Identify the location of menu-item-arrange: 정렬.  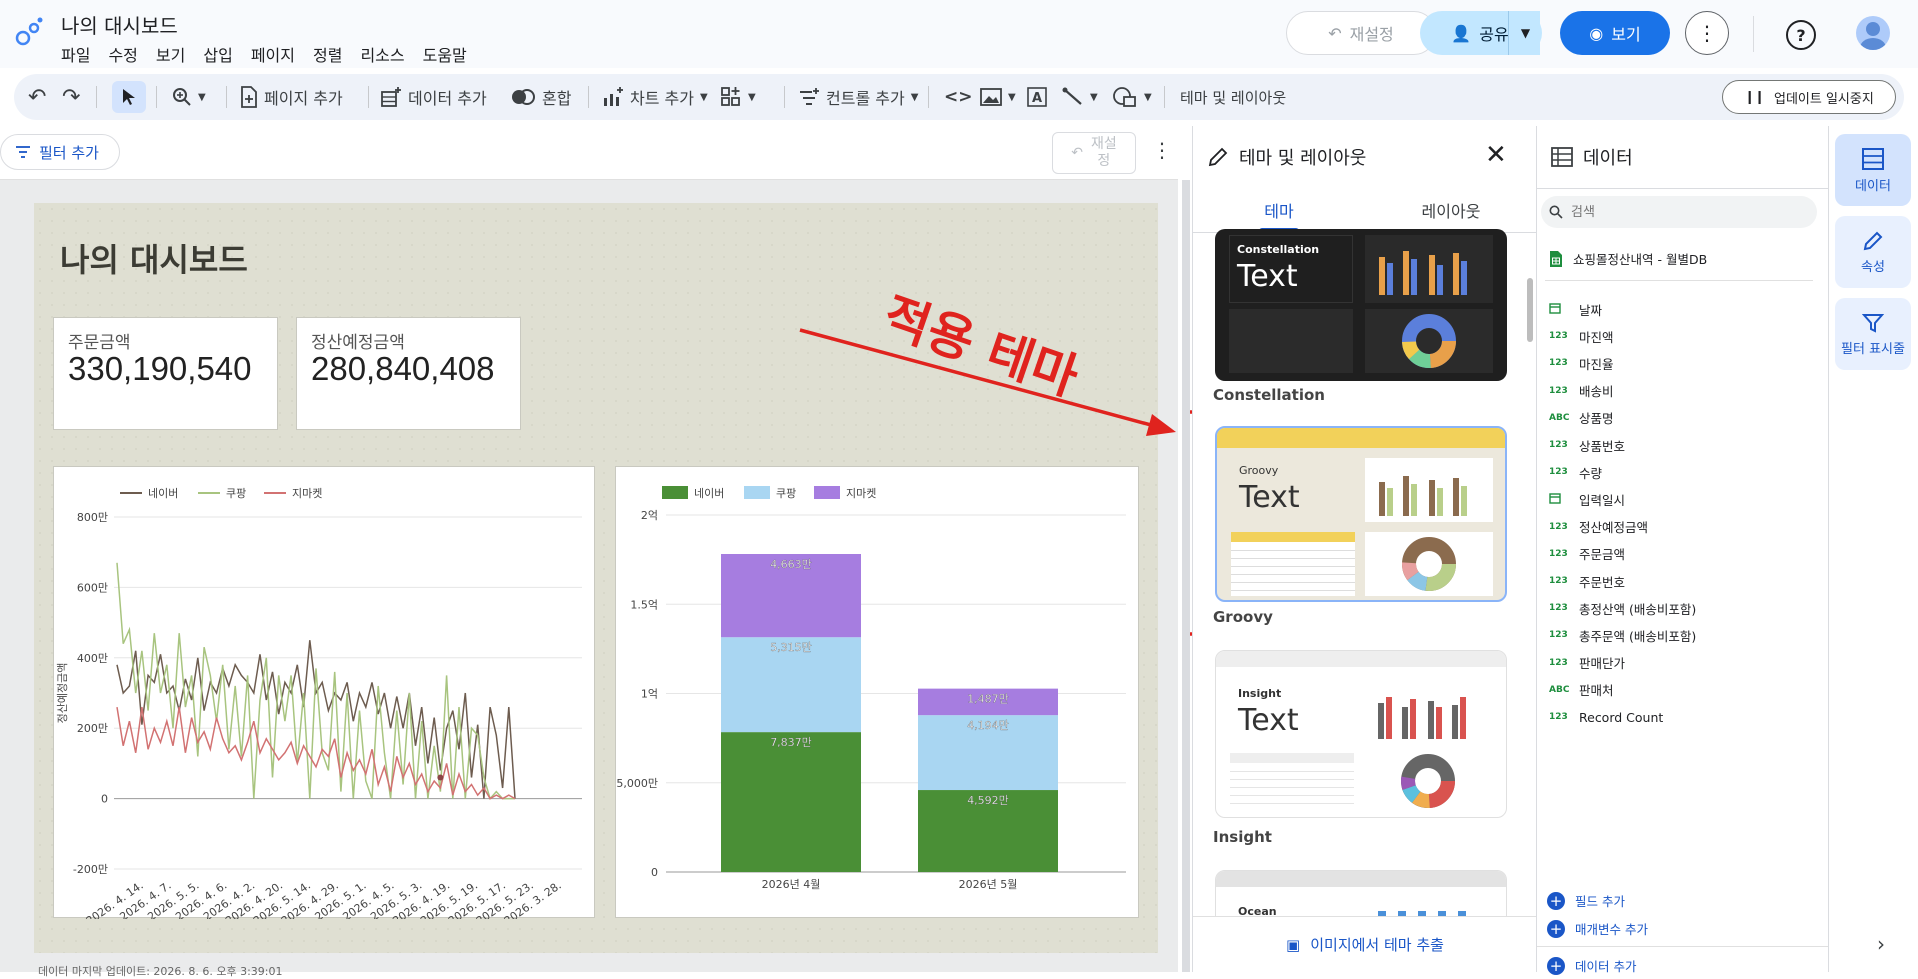
(327, 54).